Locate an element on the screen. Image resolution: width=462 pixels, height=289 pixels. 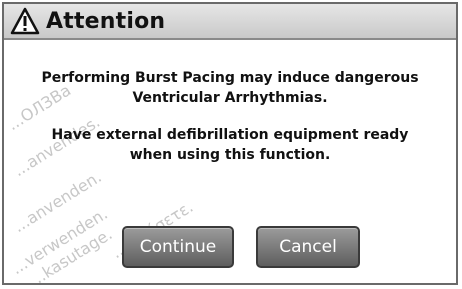
message-line: Ventricular Arrhythmias. is located at coordinates (230, 98).